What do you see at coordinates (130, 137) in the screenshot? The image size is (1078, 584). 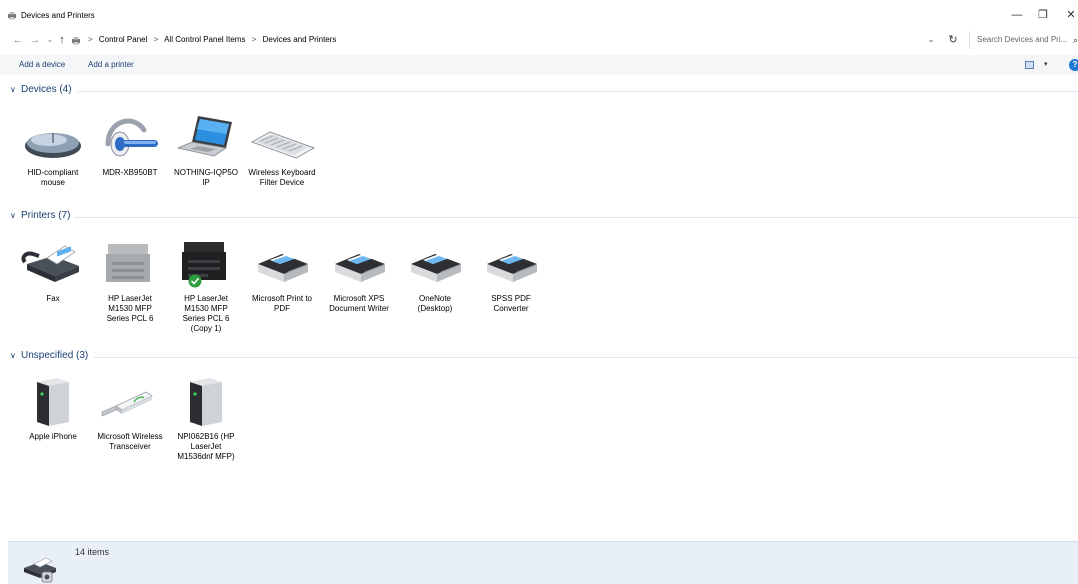 I see `headset-icon` at bounding box center [130, 137].